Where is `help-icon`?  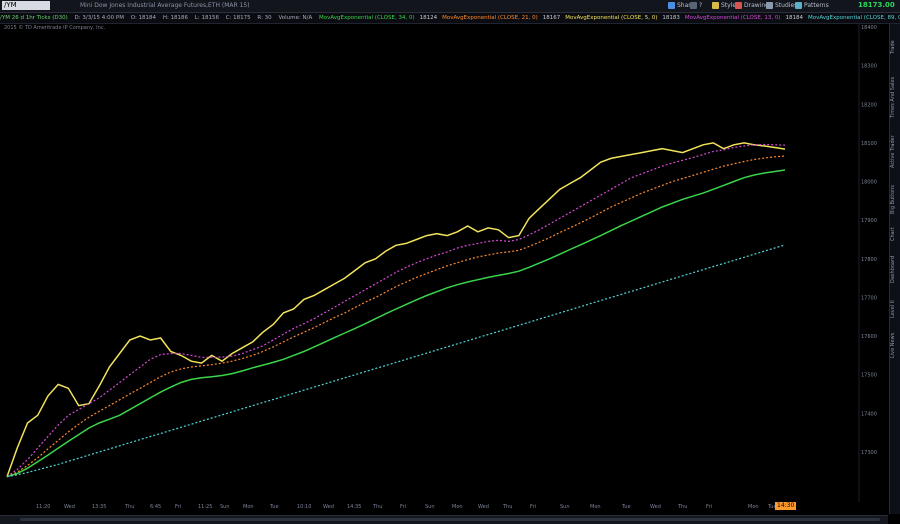
help-icon is located at coordinates (693, 5).